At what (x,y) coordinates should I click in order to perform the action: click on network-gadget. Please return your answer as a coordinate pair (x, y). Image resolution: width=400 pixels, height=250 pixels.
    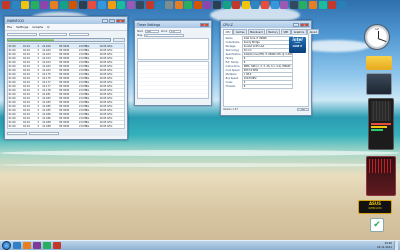
    Looking at the image, I should click on (381, 176).